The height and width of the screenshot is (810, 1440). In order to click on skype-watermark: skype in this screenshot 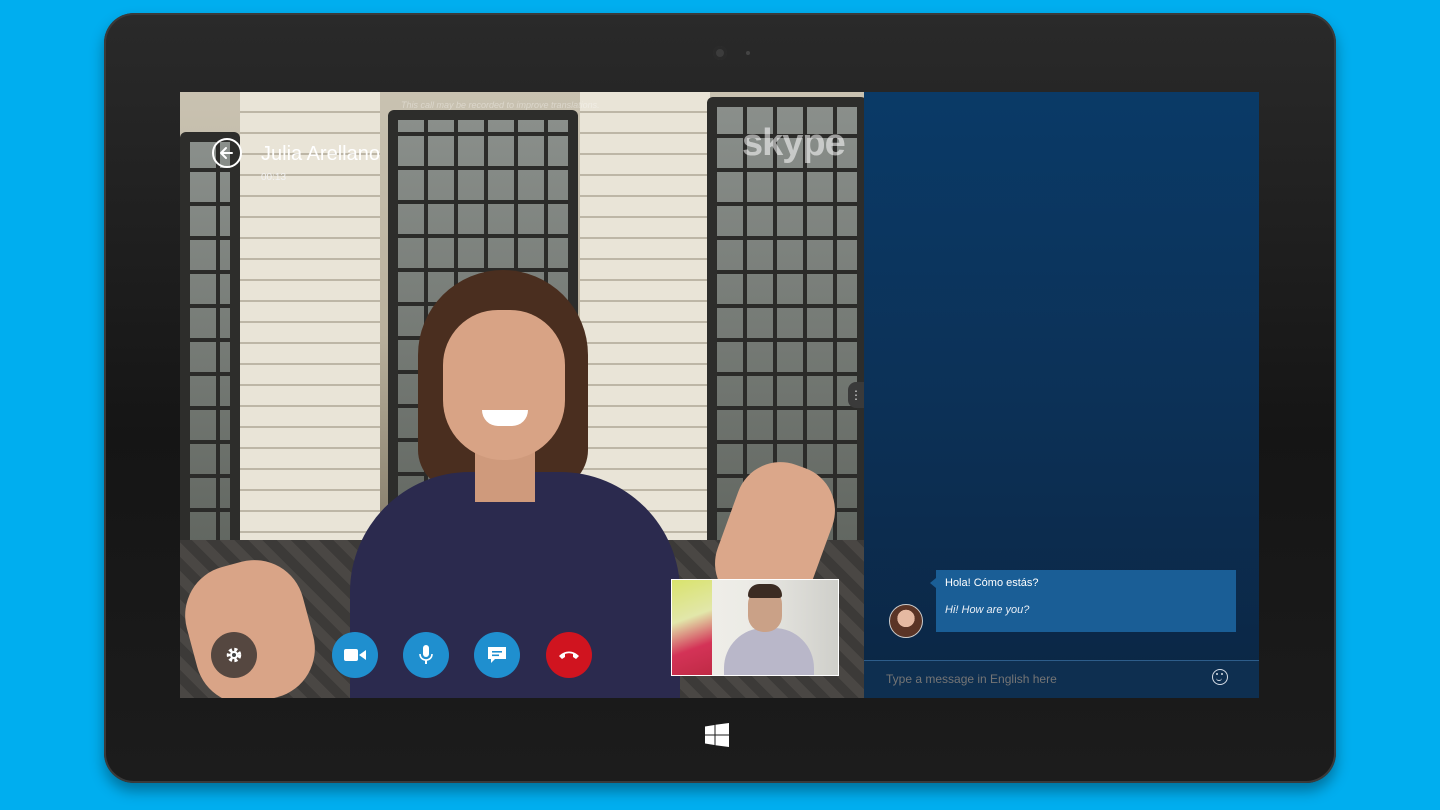, I will do `click(794, 143)`.